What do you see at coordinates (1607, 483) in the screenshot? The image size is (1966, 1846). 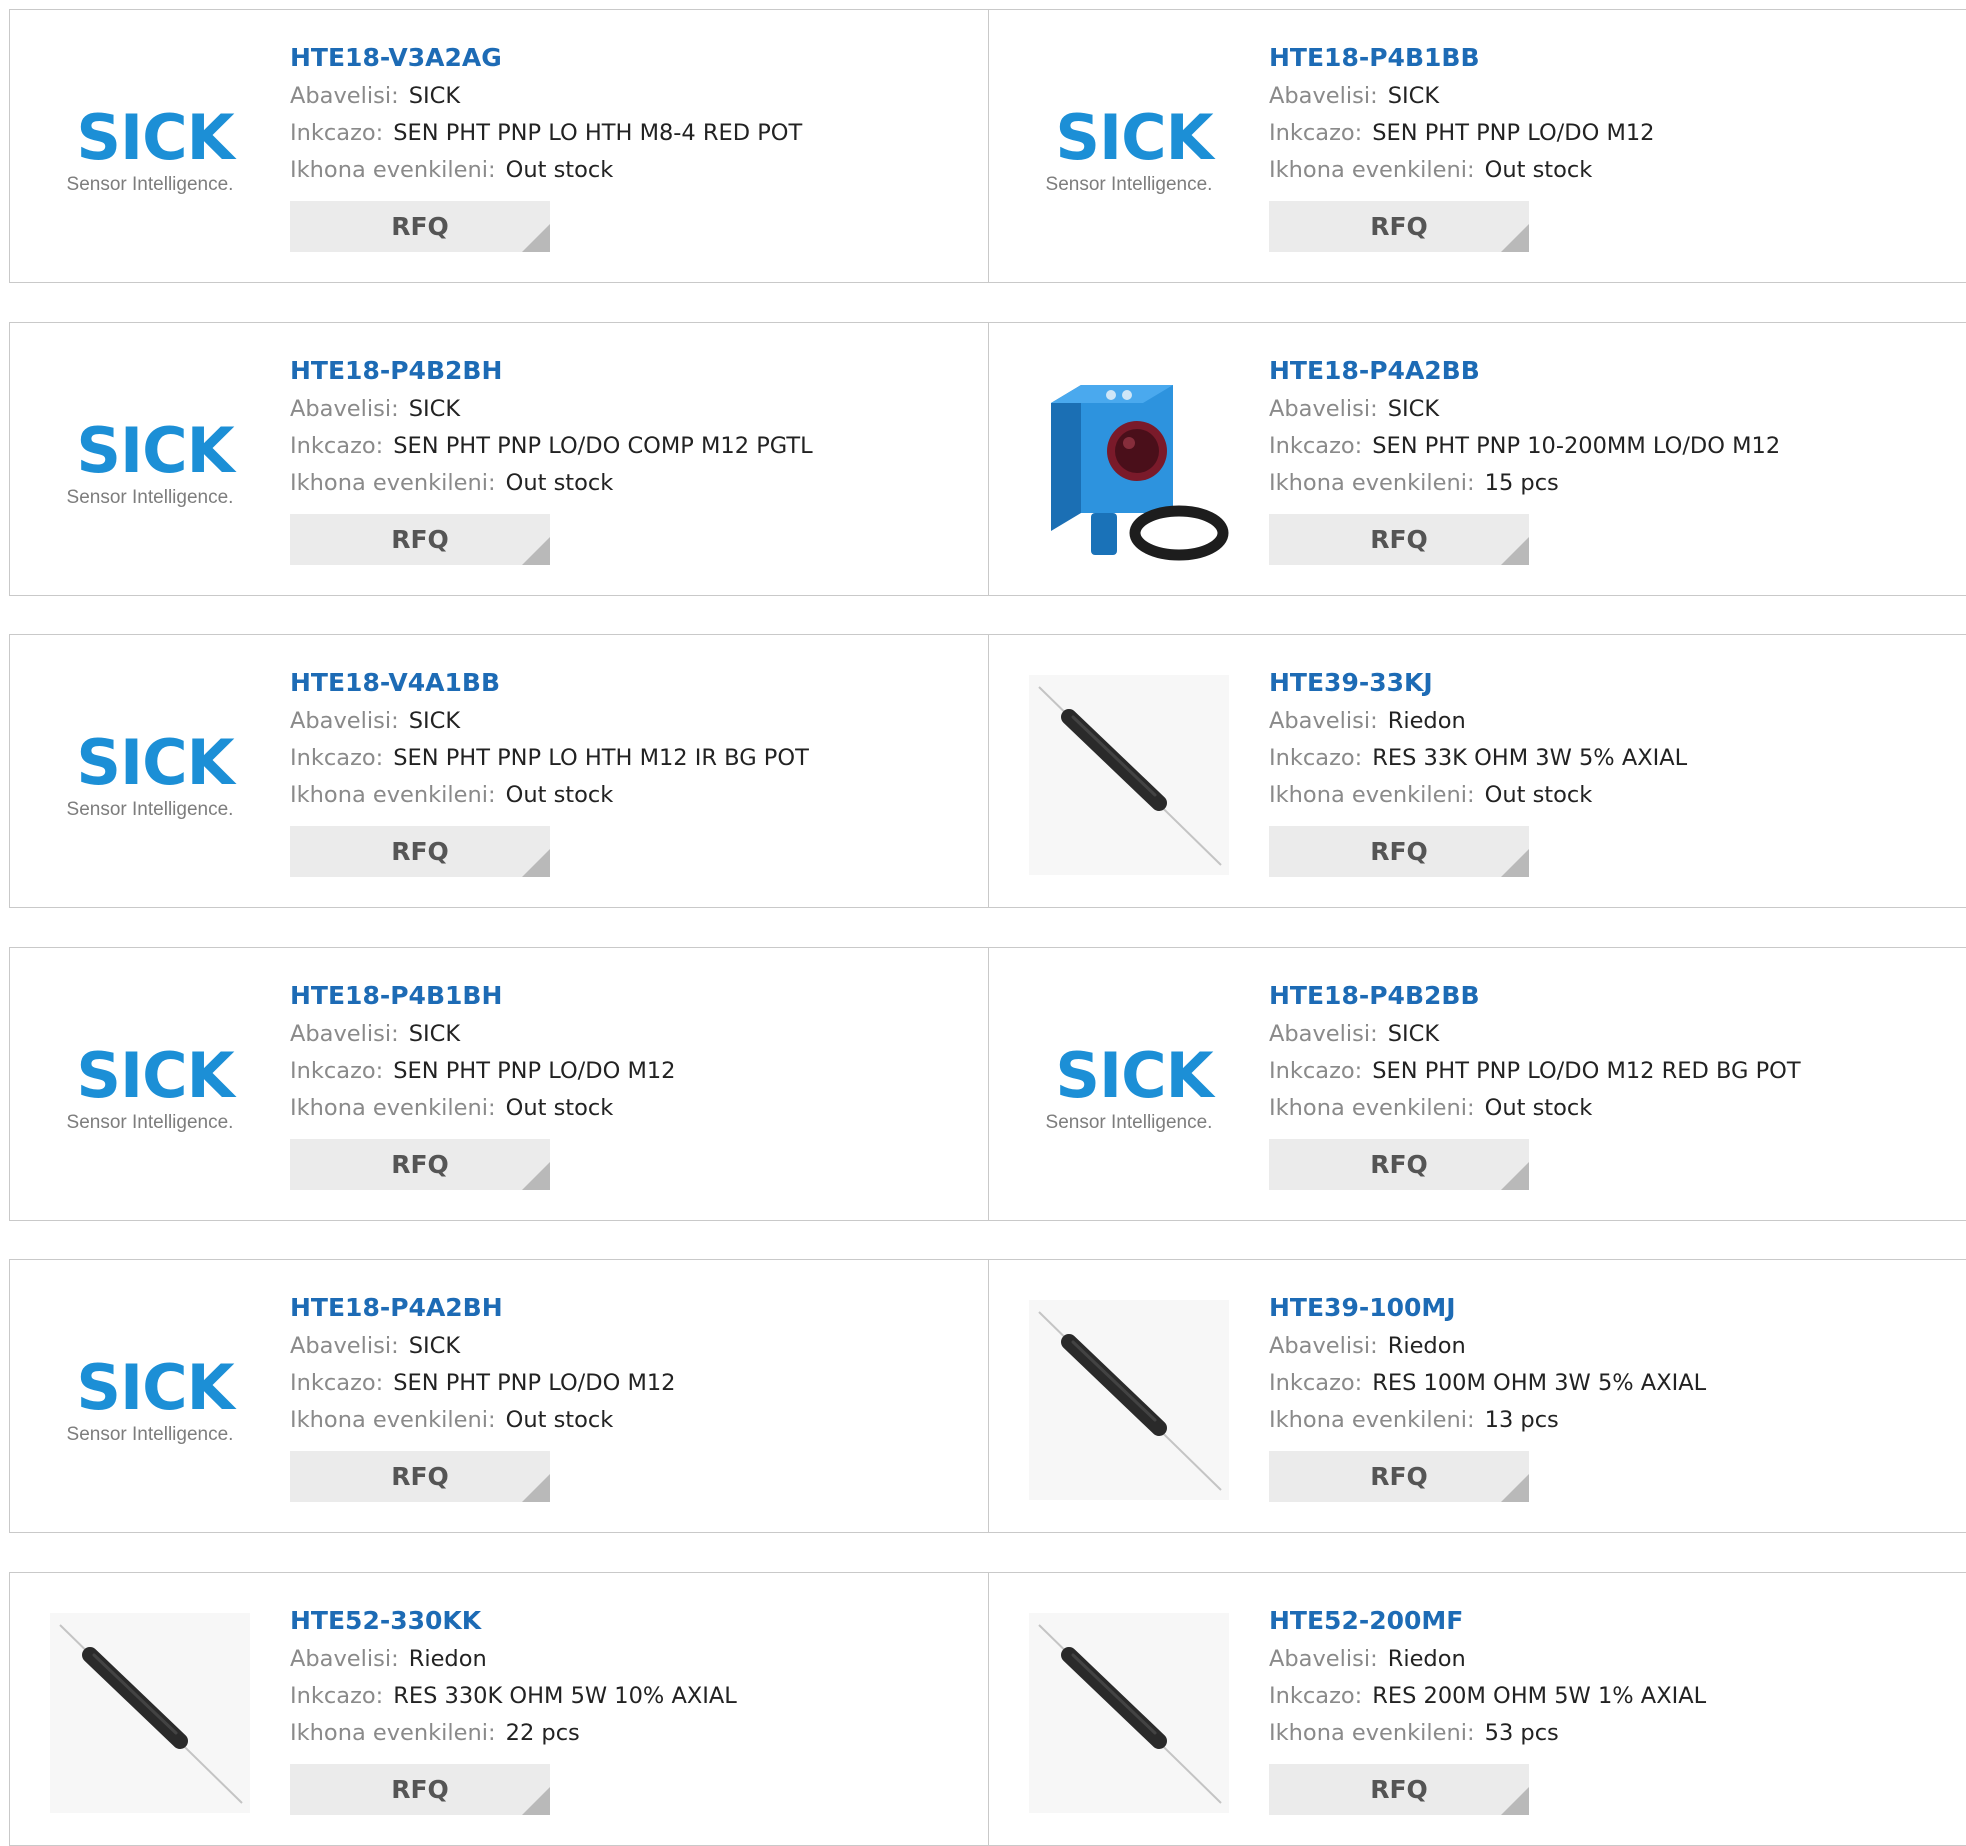 I see `stock-row: Ikhona evenkileni: 15 pcs` at bounding box center [1607, 483].